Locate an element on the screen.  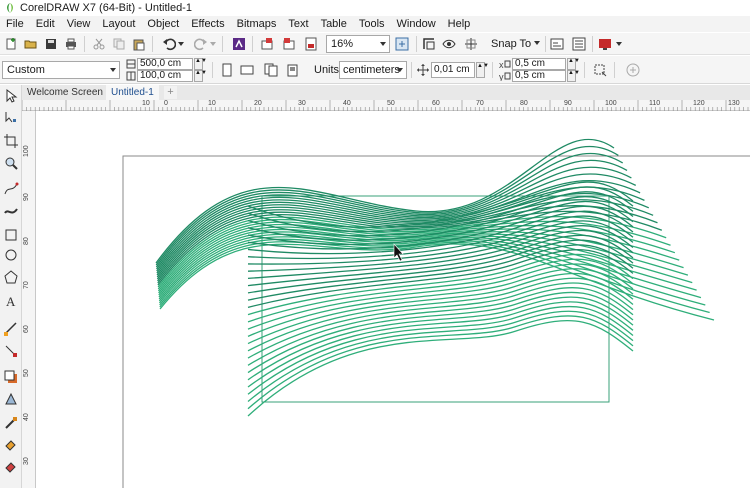
print-icon is located at coordinates (71, 44).